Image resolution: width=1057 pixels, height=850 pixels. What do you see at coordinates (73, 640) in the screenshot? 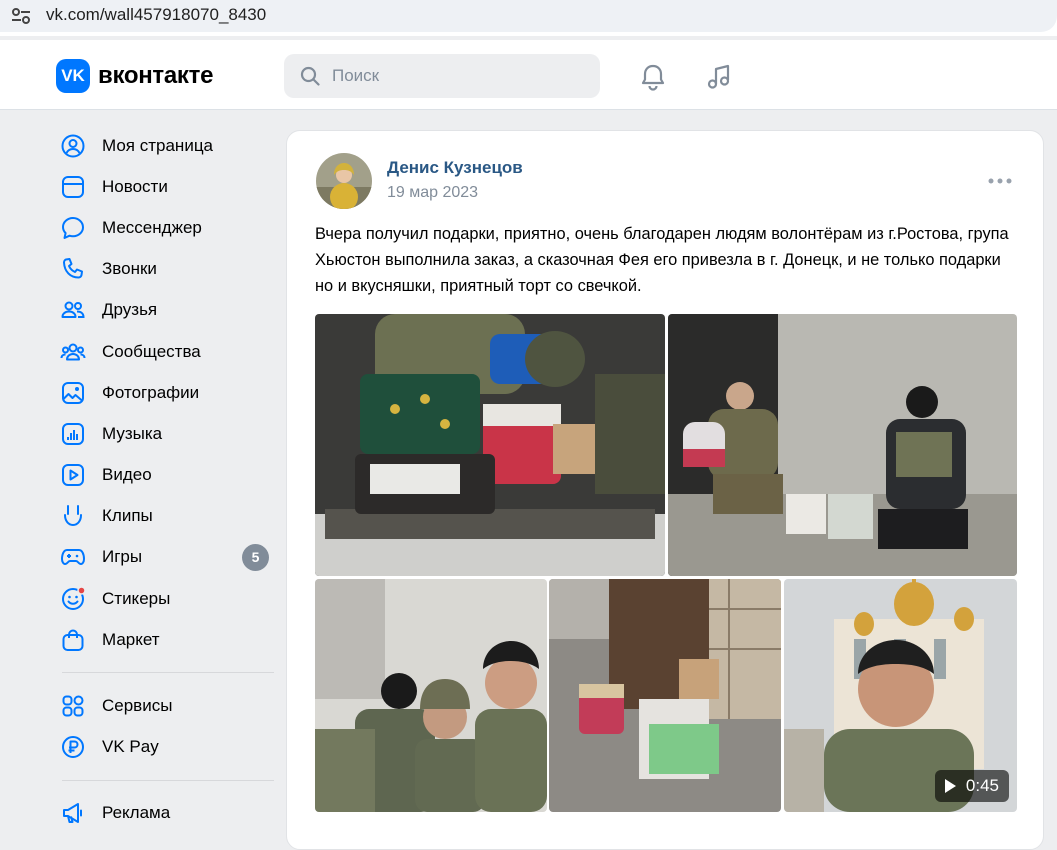
I see `market-icon` at bounding box center [73, 640].